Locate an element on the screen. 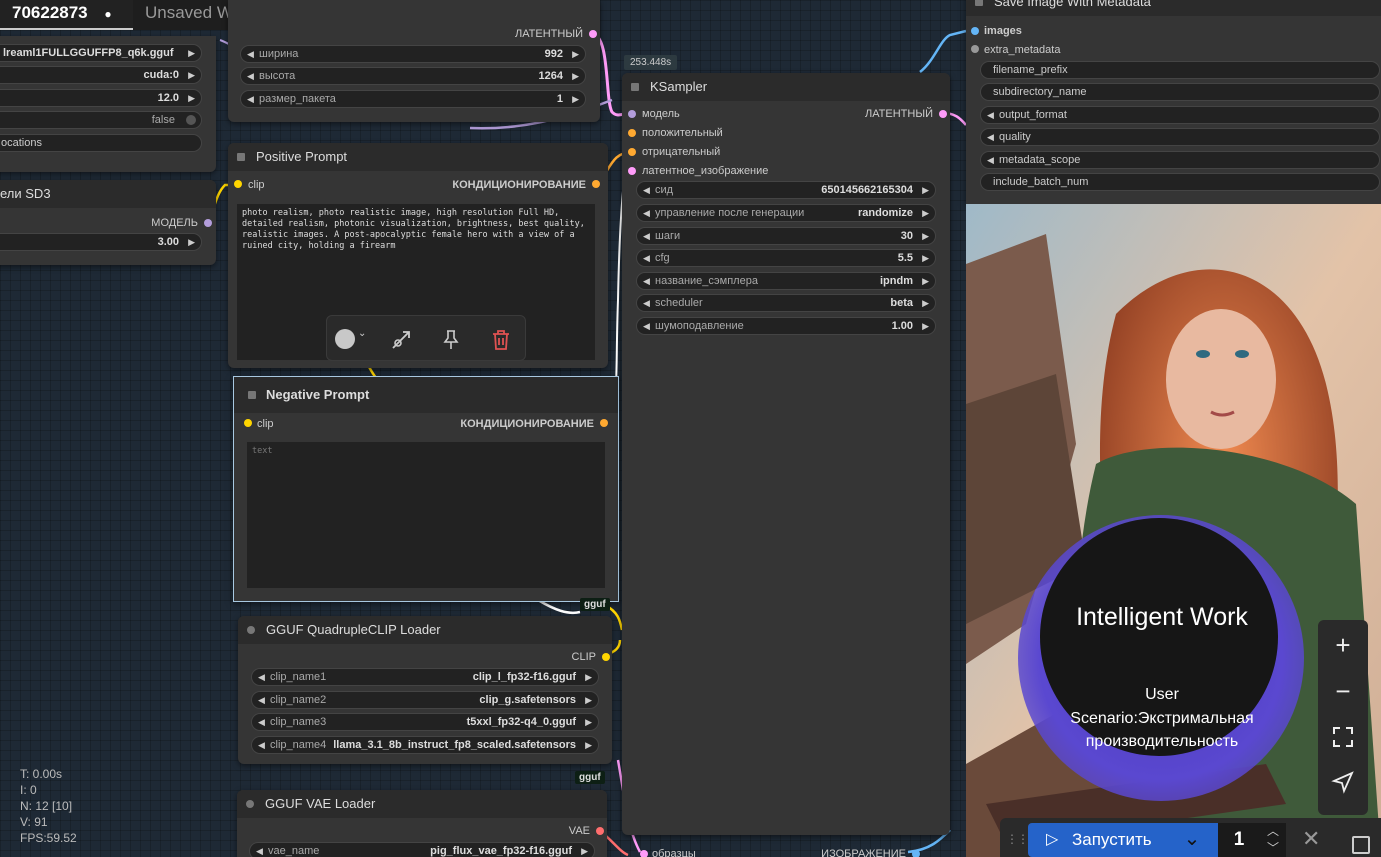 Image resolution: width=1381 pixels, height=857 pixels. node-title: Positive Prompt is located at coordinates (418, 157).